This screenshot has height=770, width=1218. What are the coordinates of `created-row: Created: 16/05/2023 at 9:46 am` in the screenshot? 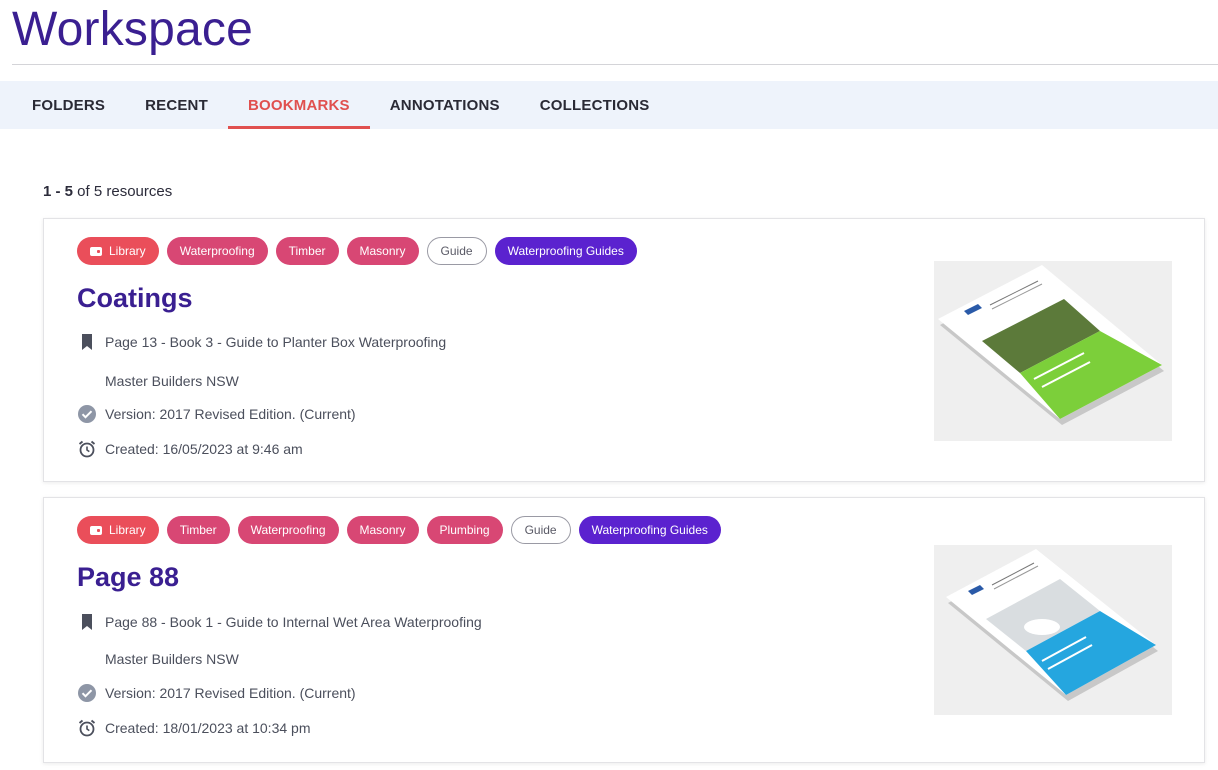 It's located at (190, 449).